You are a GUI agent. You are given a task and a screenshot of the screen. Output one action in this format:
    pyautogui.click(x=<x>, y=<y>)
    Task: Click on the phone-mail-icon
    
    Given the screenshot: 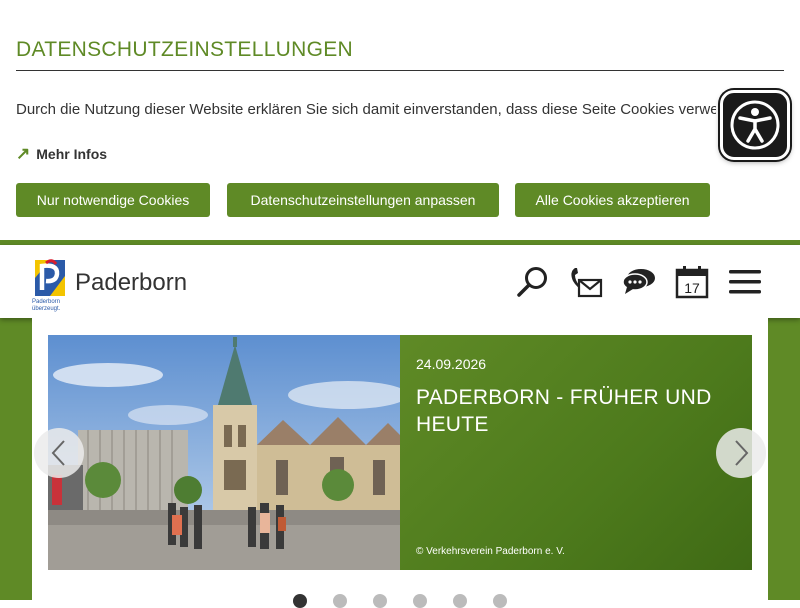 What is the action you would take?
    pyautogui.click(x=587, y=283)
    